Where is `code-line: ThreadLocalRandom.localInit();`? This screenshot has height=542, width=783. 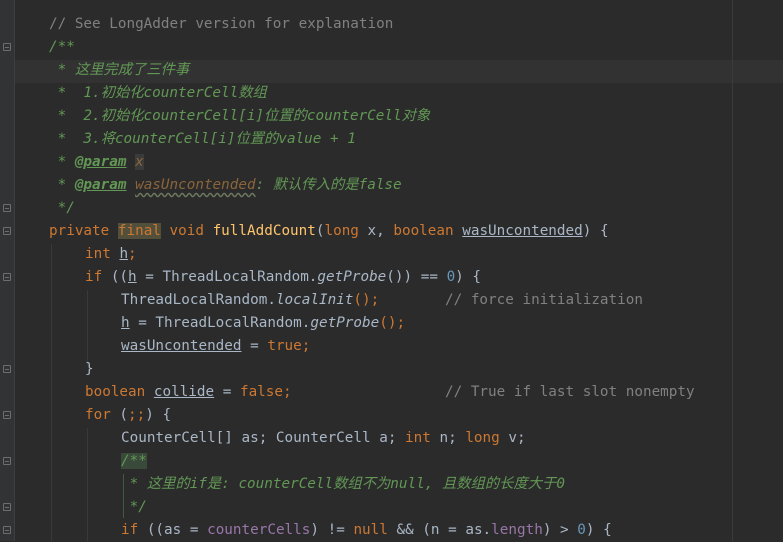
code-line: ThreadLocalRandom.localInit(); is located at coordinates (250, 300).